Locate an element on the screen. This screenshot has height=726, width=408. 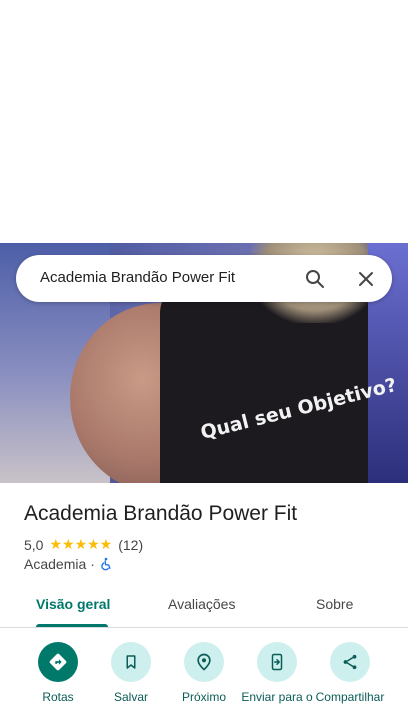
review-count: (12) is located at coordinates (130, 545).